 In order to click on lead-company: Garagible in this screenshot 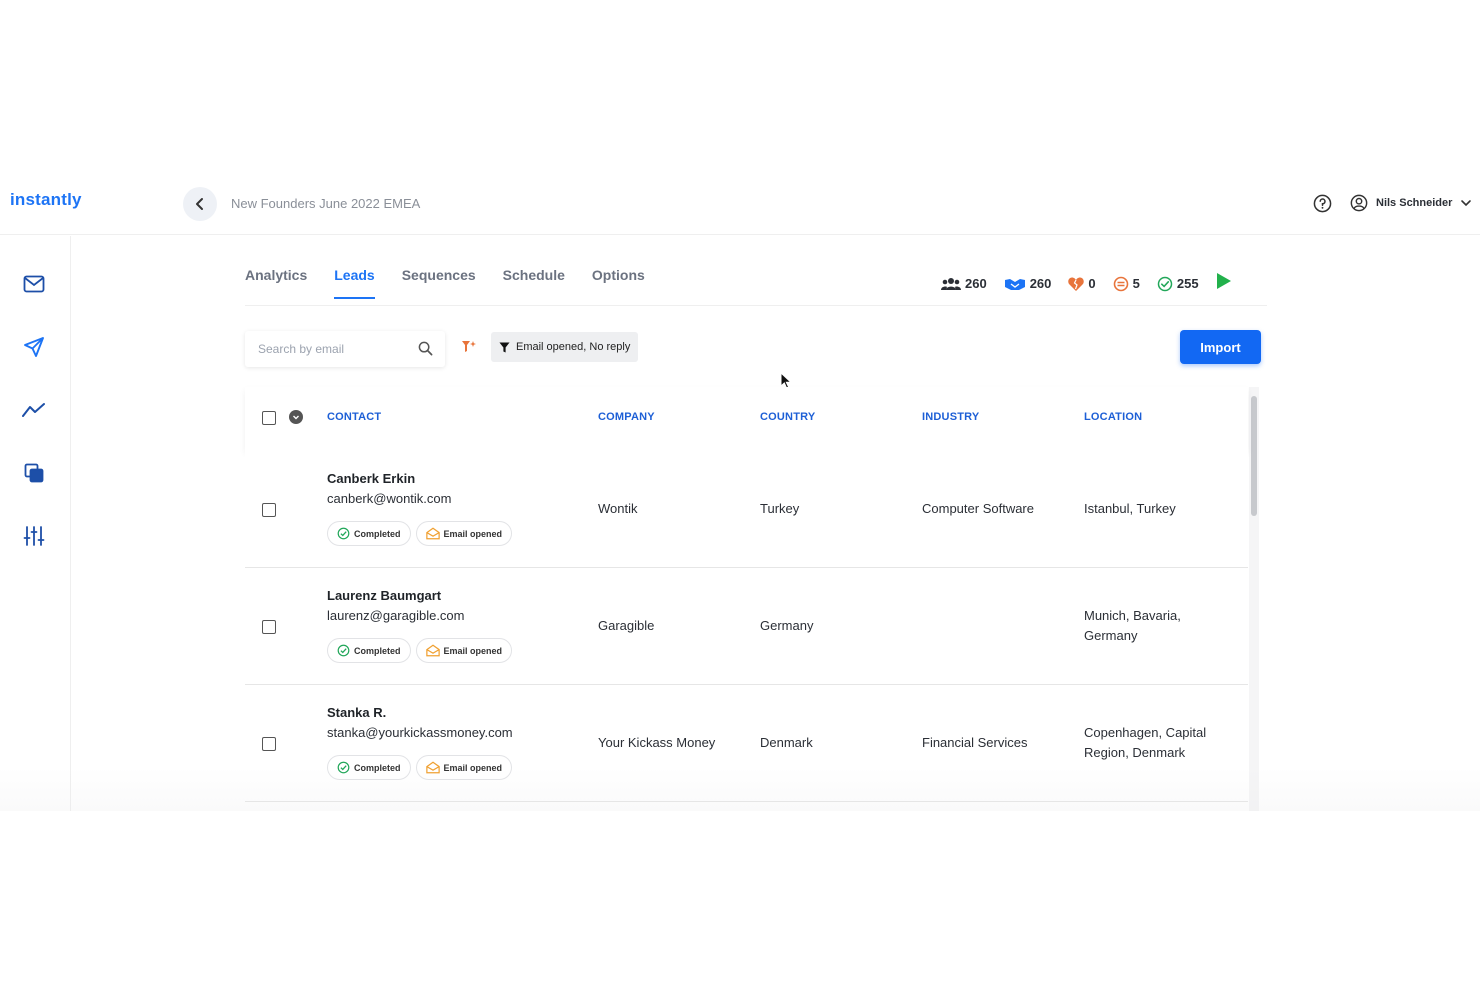, I will do `click(626, 625)`.